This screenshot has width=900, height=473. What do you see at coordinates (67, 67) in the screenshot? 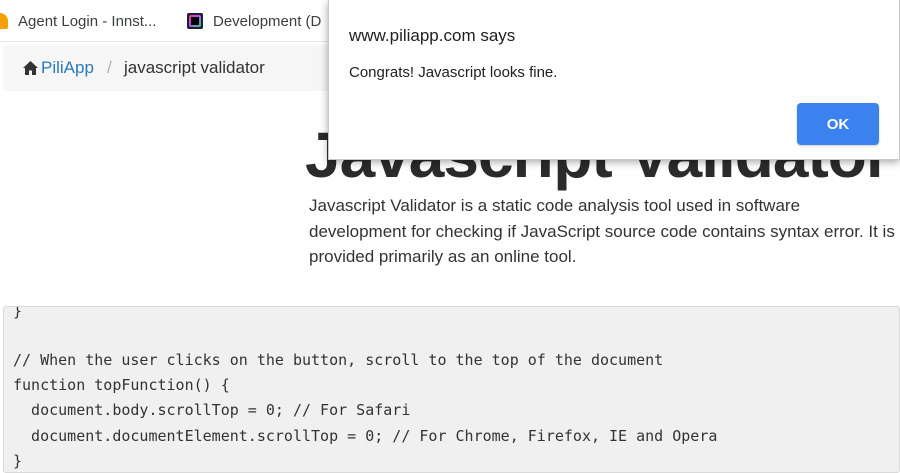
I see `breadcrumb-home-label: PiliApp` at bounding box center [67, 67].